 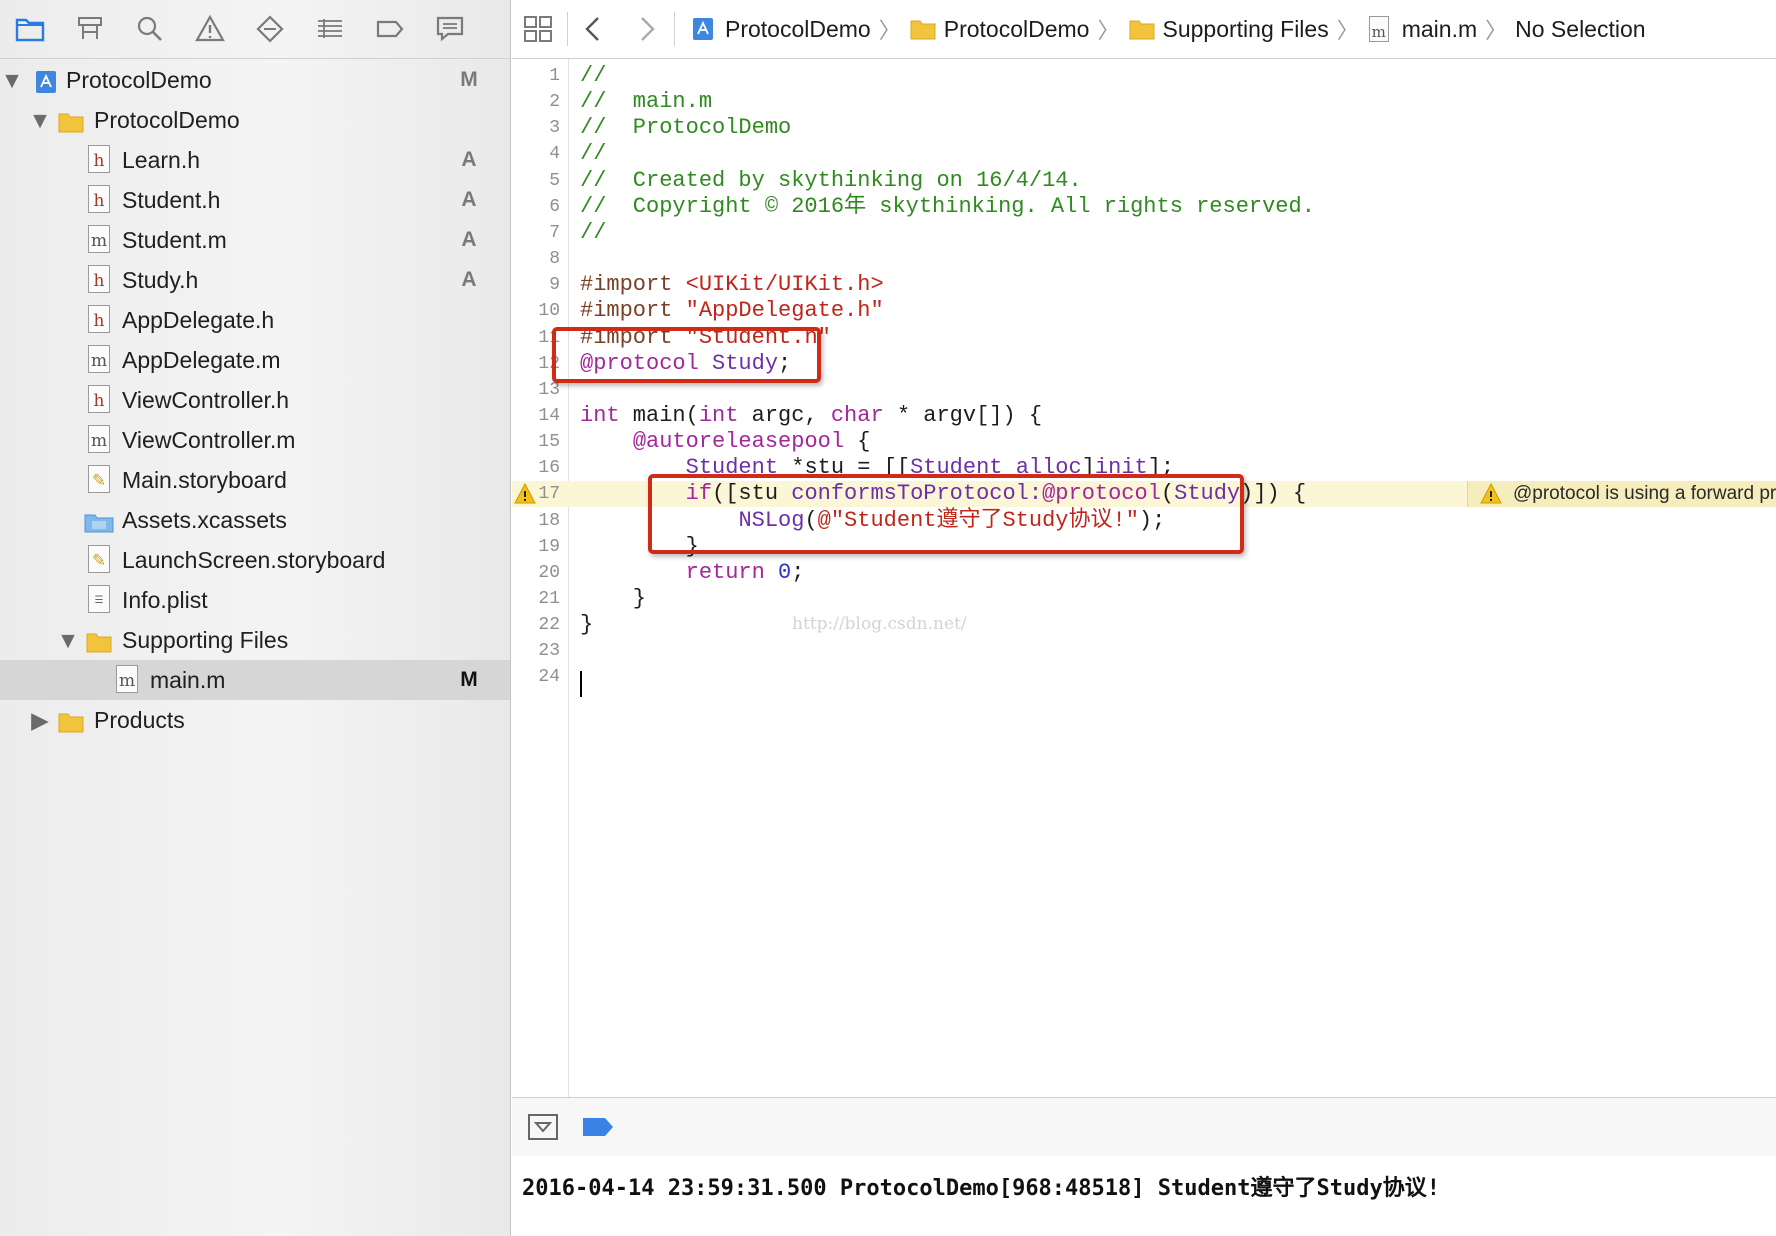 I want to click on tree-item-file: ✎ LaunchScreen.storyboard, so click(x=255, y=560).